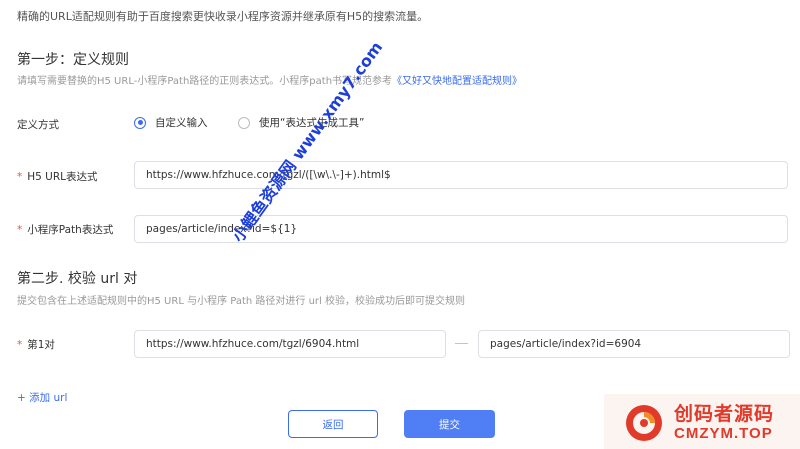 Image resolution: width=800 pixels, height=449 pixels. I want to click on pair-path-input: pages/article/index?id=6904, so click(634, 344).